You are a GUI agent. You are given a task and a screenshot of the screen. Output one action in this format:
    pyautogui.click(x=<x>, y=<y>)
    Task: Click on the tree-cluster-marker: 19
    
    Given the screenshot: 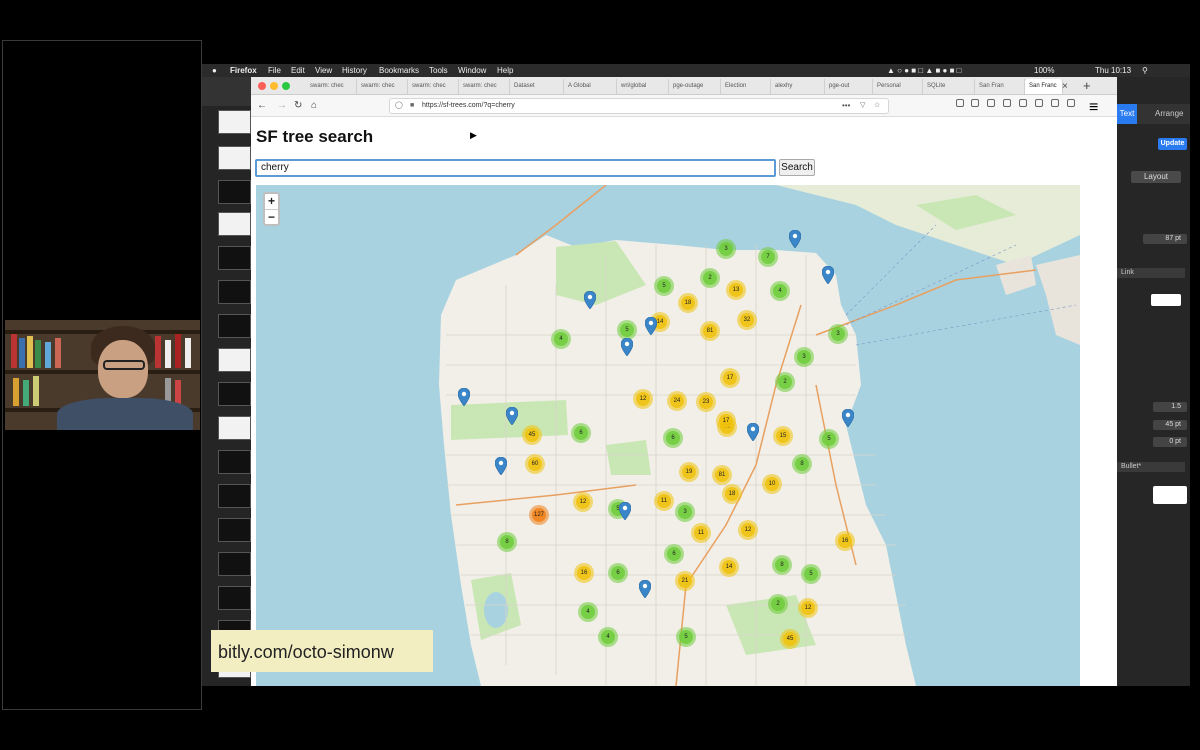 What is the action you would take?
    pyautogui.click(x=689, y=472)
    